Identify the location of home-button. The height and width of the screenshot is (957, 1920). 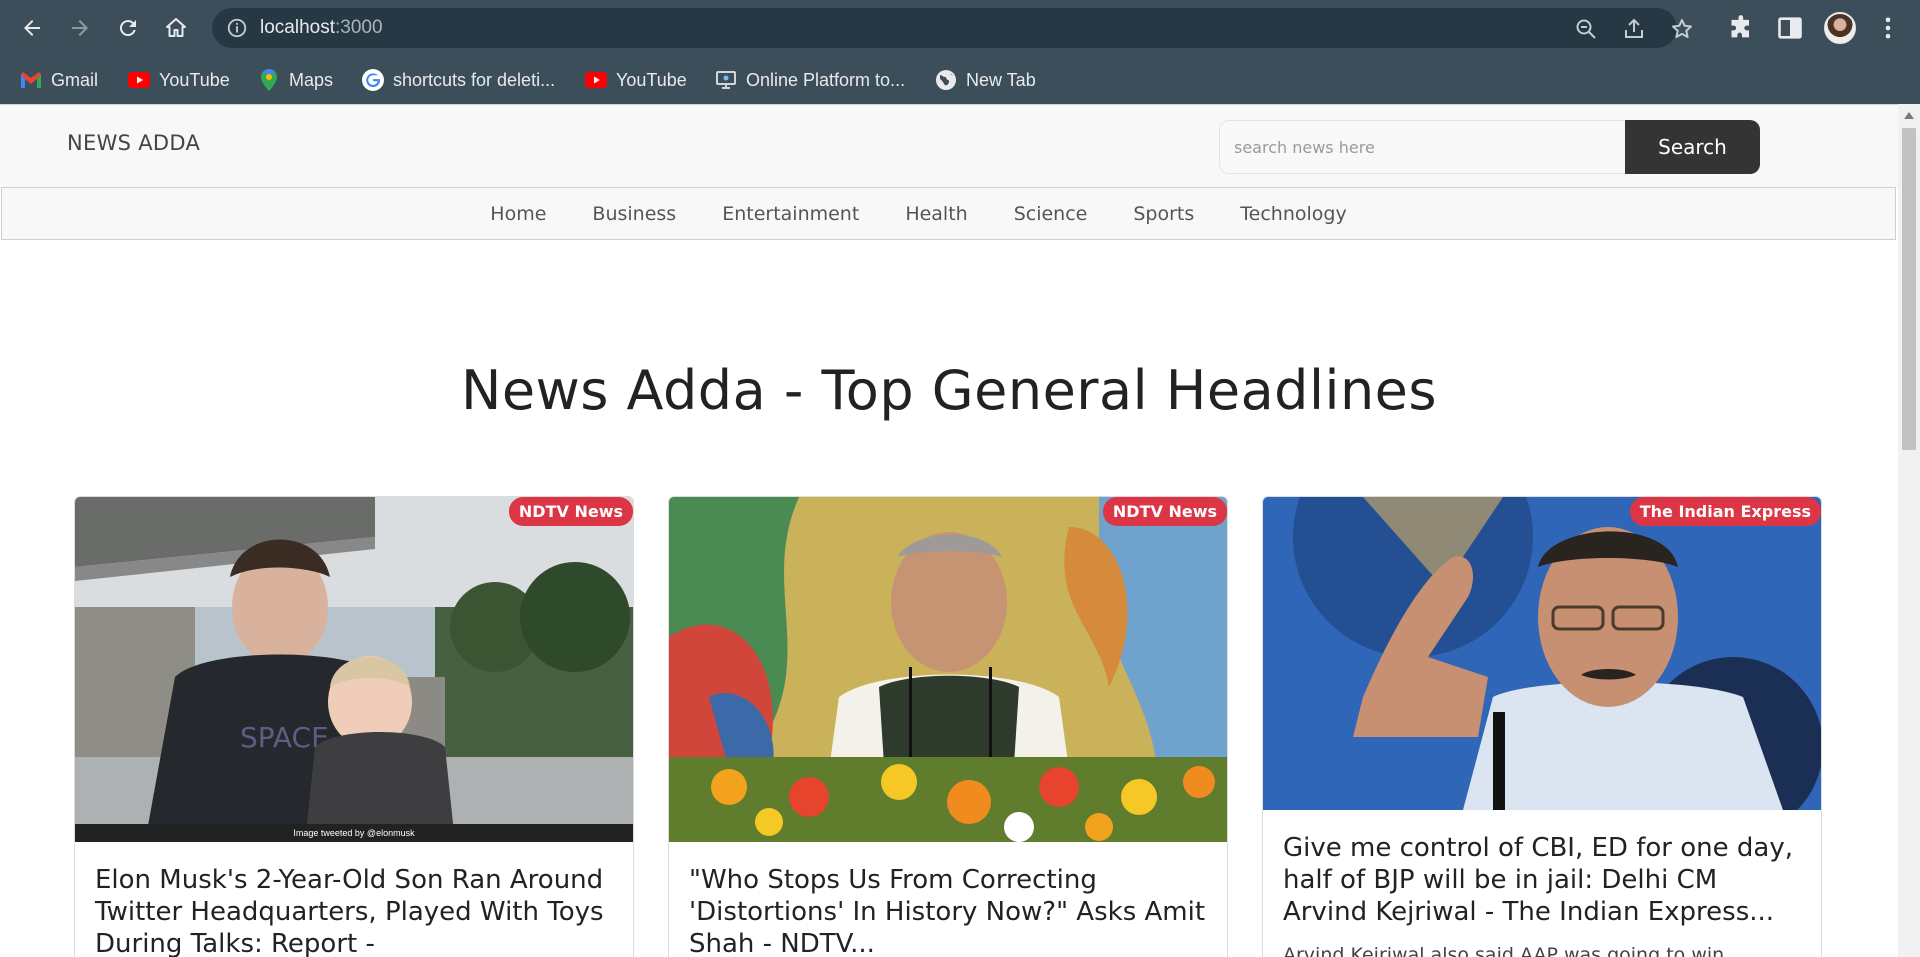
(176, 28).